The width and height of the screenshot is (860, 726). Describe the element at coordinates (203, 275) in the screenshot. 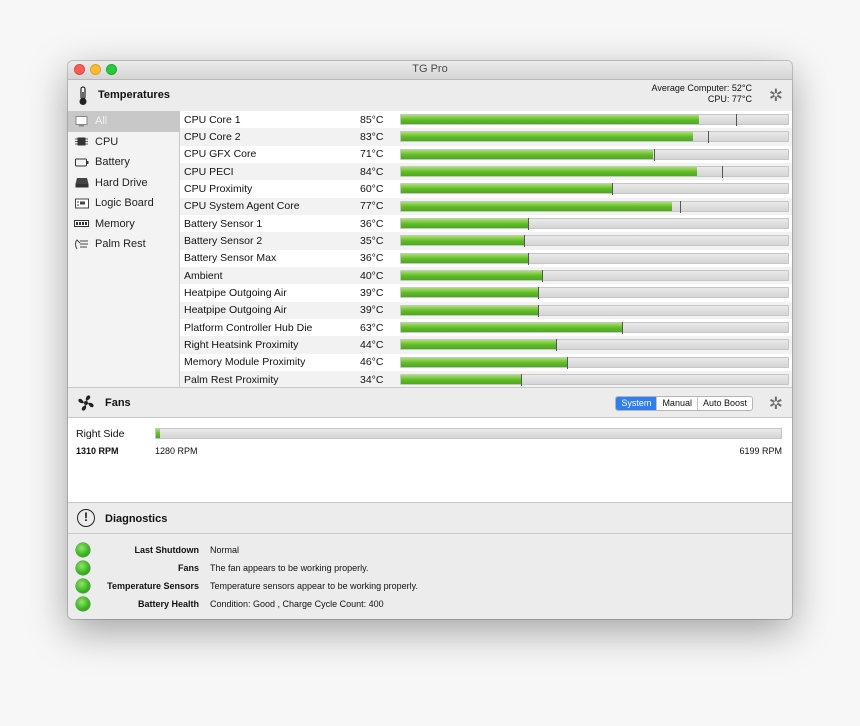

I see `sensor-name: Ambient` at that location.